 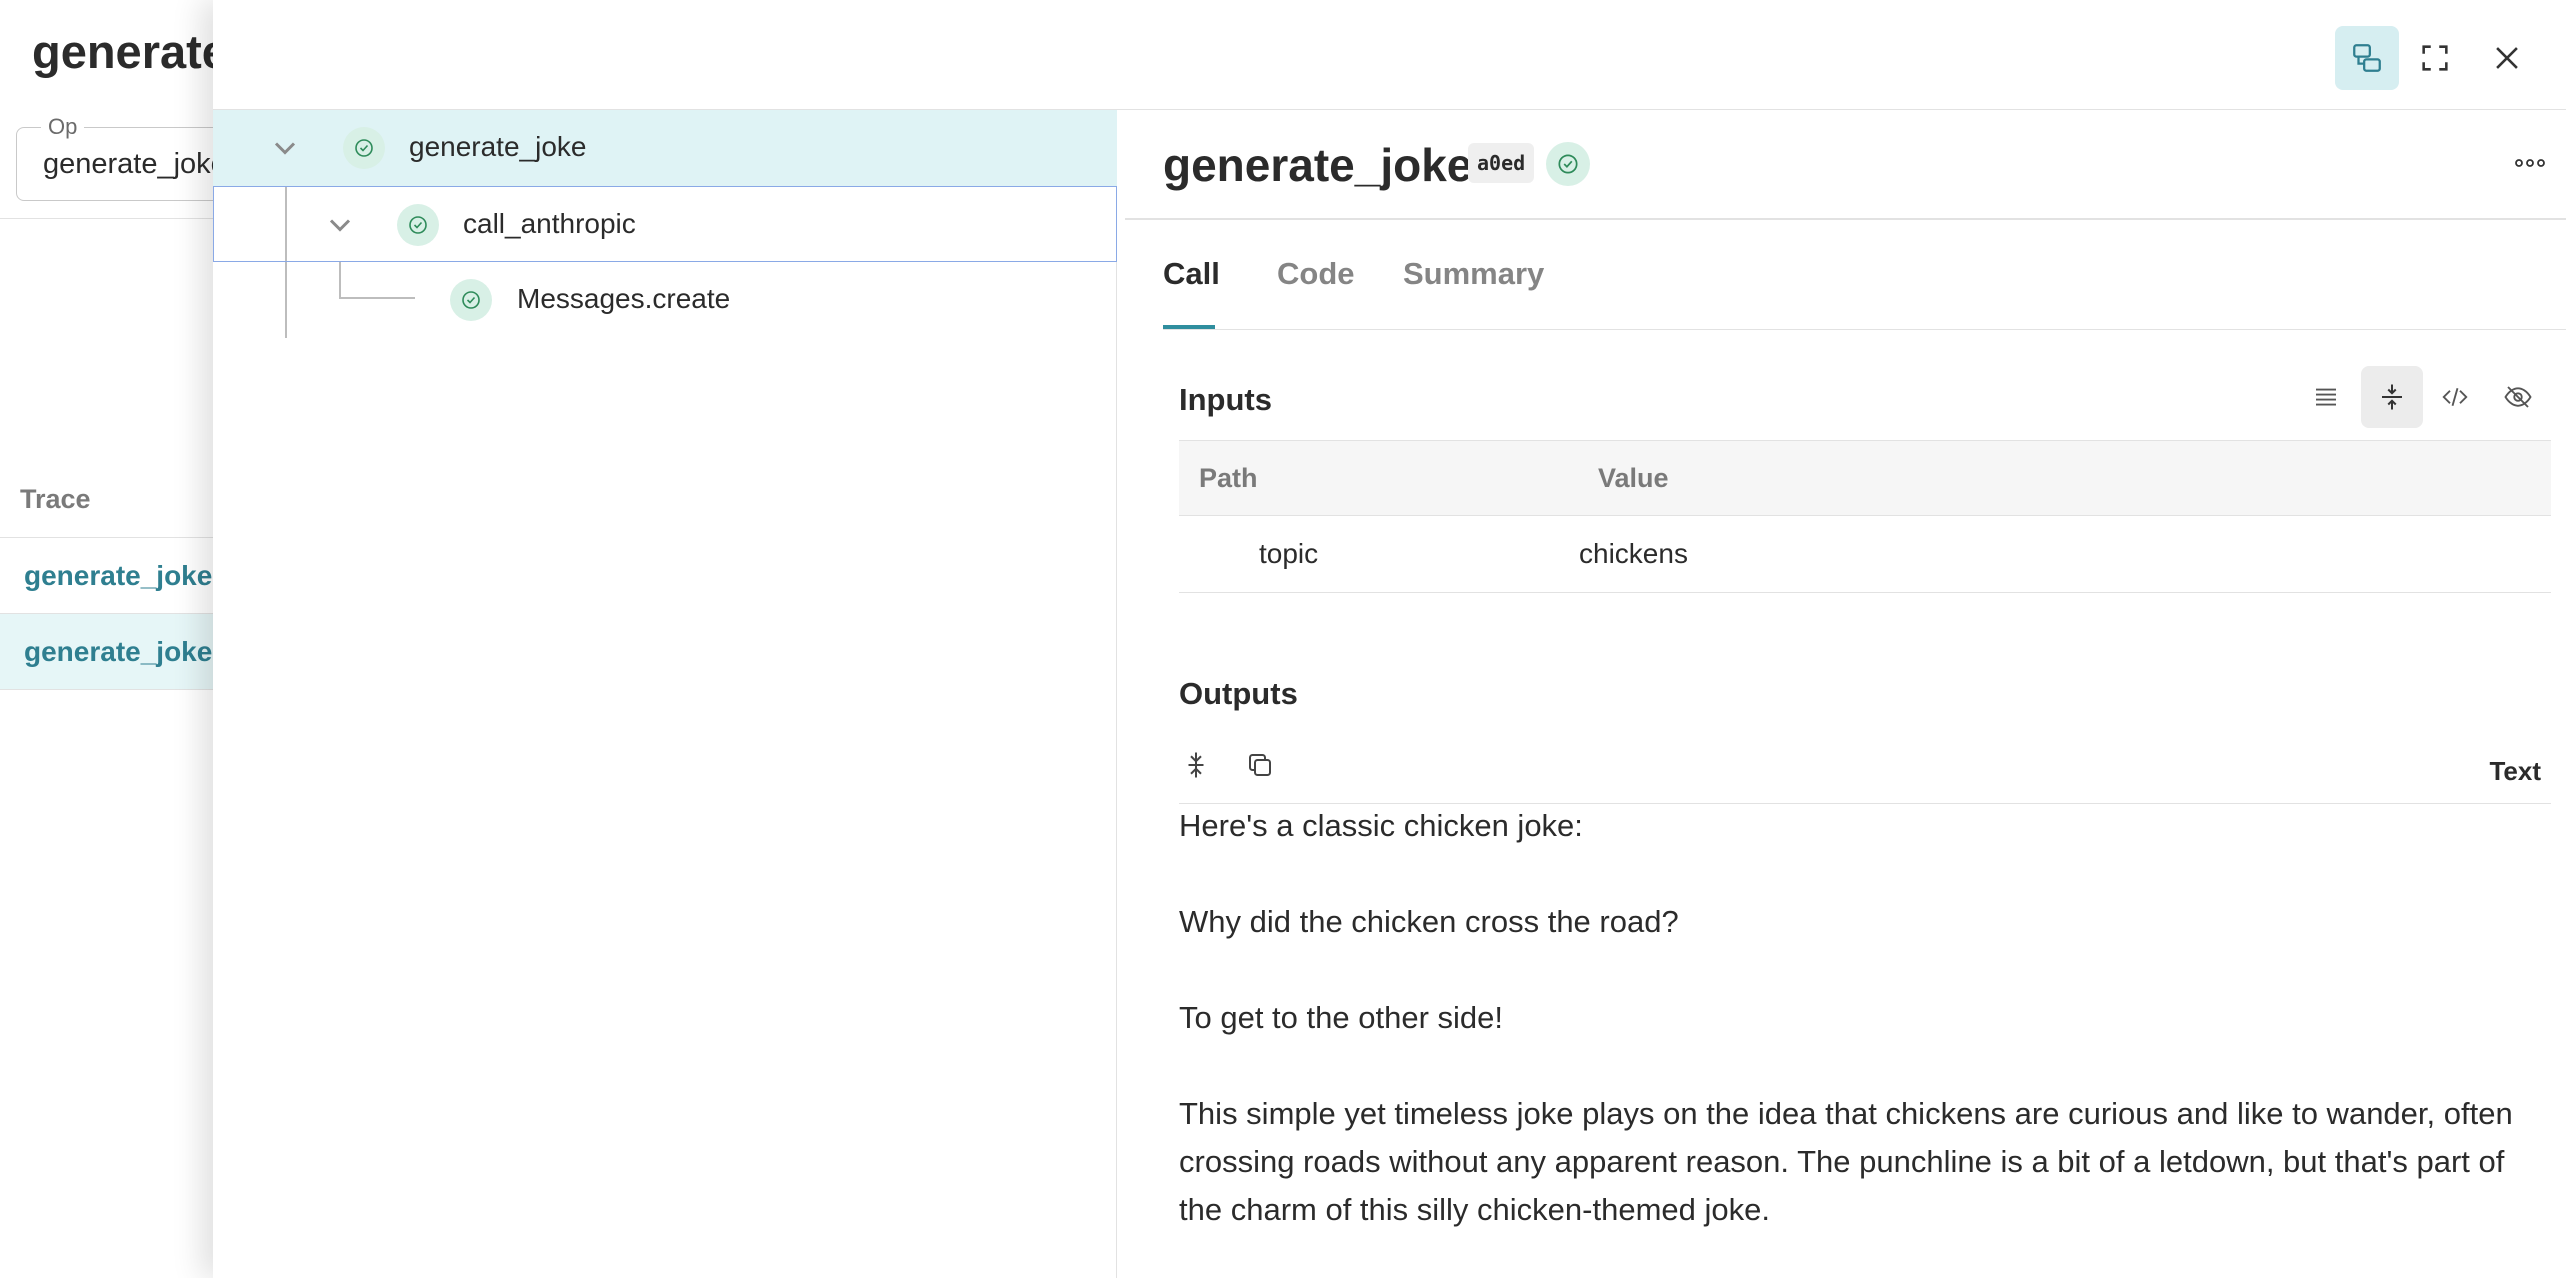 I want to click on close-icon, so click(x=2507, y=58).